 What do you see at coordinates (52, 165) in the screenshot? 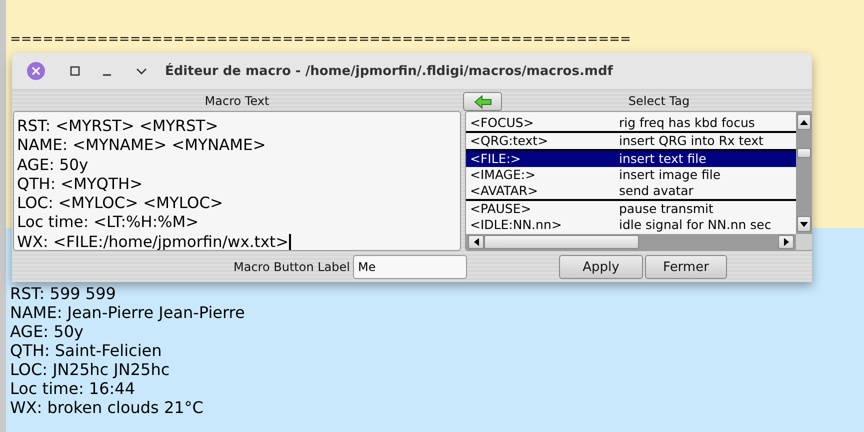
I see `macro-text-line: AGE: 50y` at bounding box center [52, 165].